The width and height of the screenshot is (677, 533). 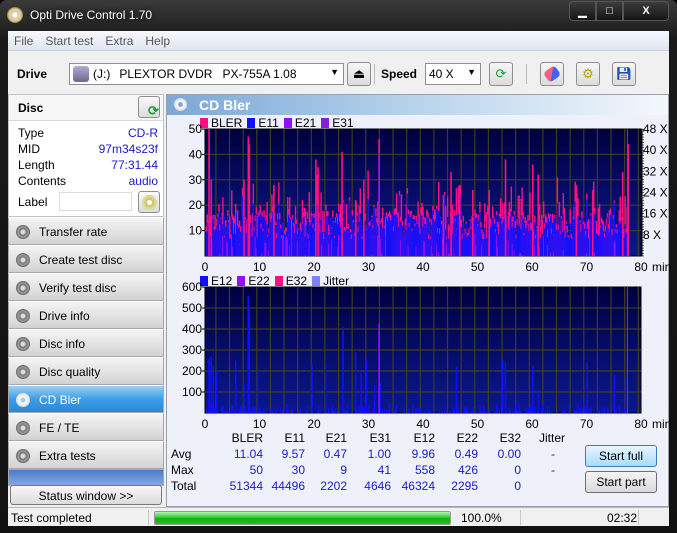 I want to click on nav-item-verify-test-disc: Verify test disc, so click(x=86, y=287).